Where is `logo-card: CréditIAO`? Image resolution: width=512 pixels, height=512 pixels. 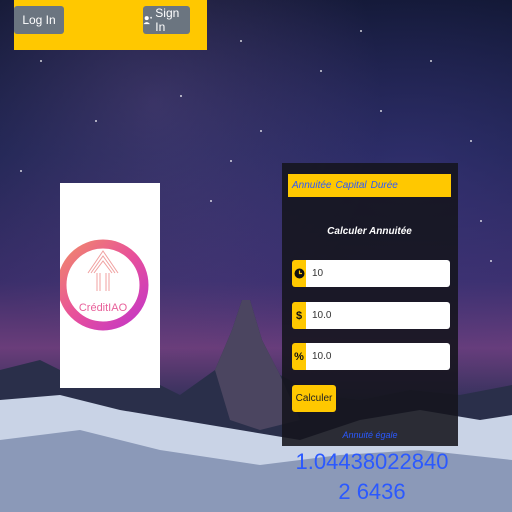 logo-card: CréditIAO is located at coordinates (110, 285).